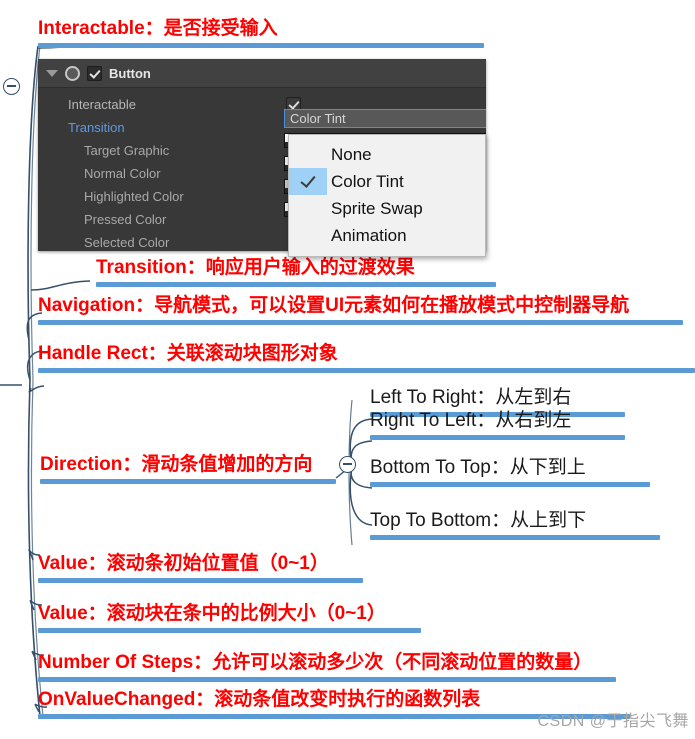 The image size is (695, 739). I want to click on node-top-to-bottom: Top To Bottom：从上到下, so click(515, 524).